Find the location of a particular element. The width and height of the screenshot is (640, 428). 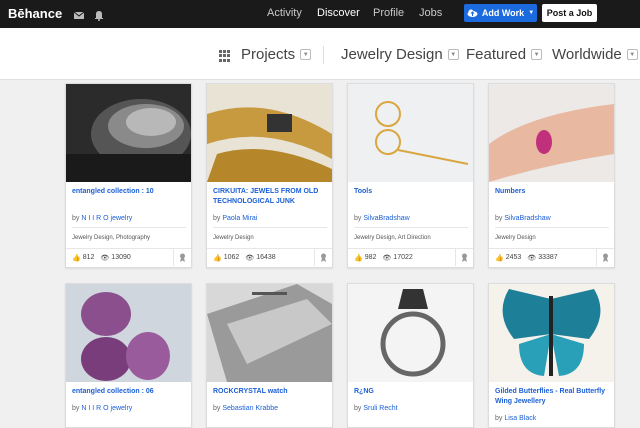

project-stats: 👍 812 👁 13090 is located at coordinates (128, 257).